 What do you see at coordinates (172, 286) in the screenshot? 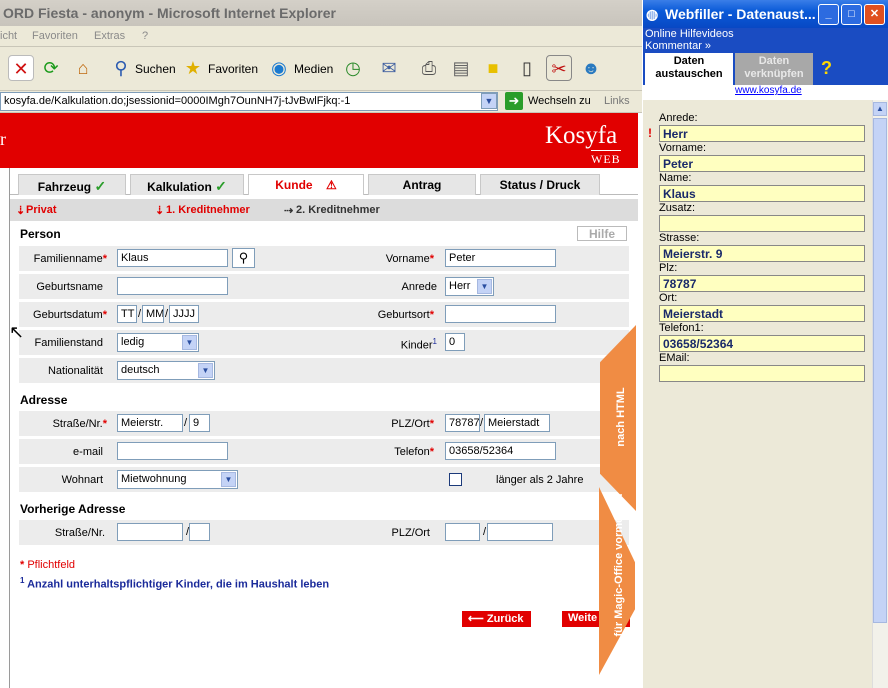
I see `geburtsname-input` at bounding box center [172, 286].